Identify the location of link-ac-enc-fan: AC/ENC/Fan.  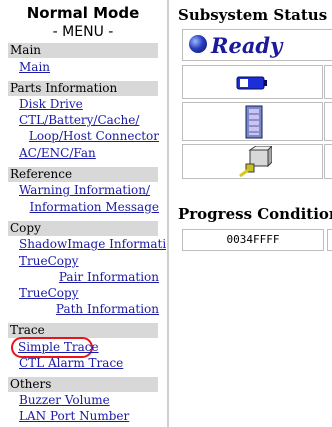
(57, 153).